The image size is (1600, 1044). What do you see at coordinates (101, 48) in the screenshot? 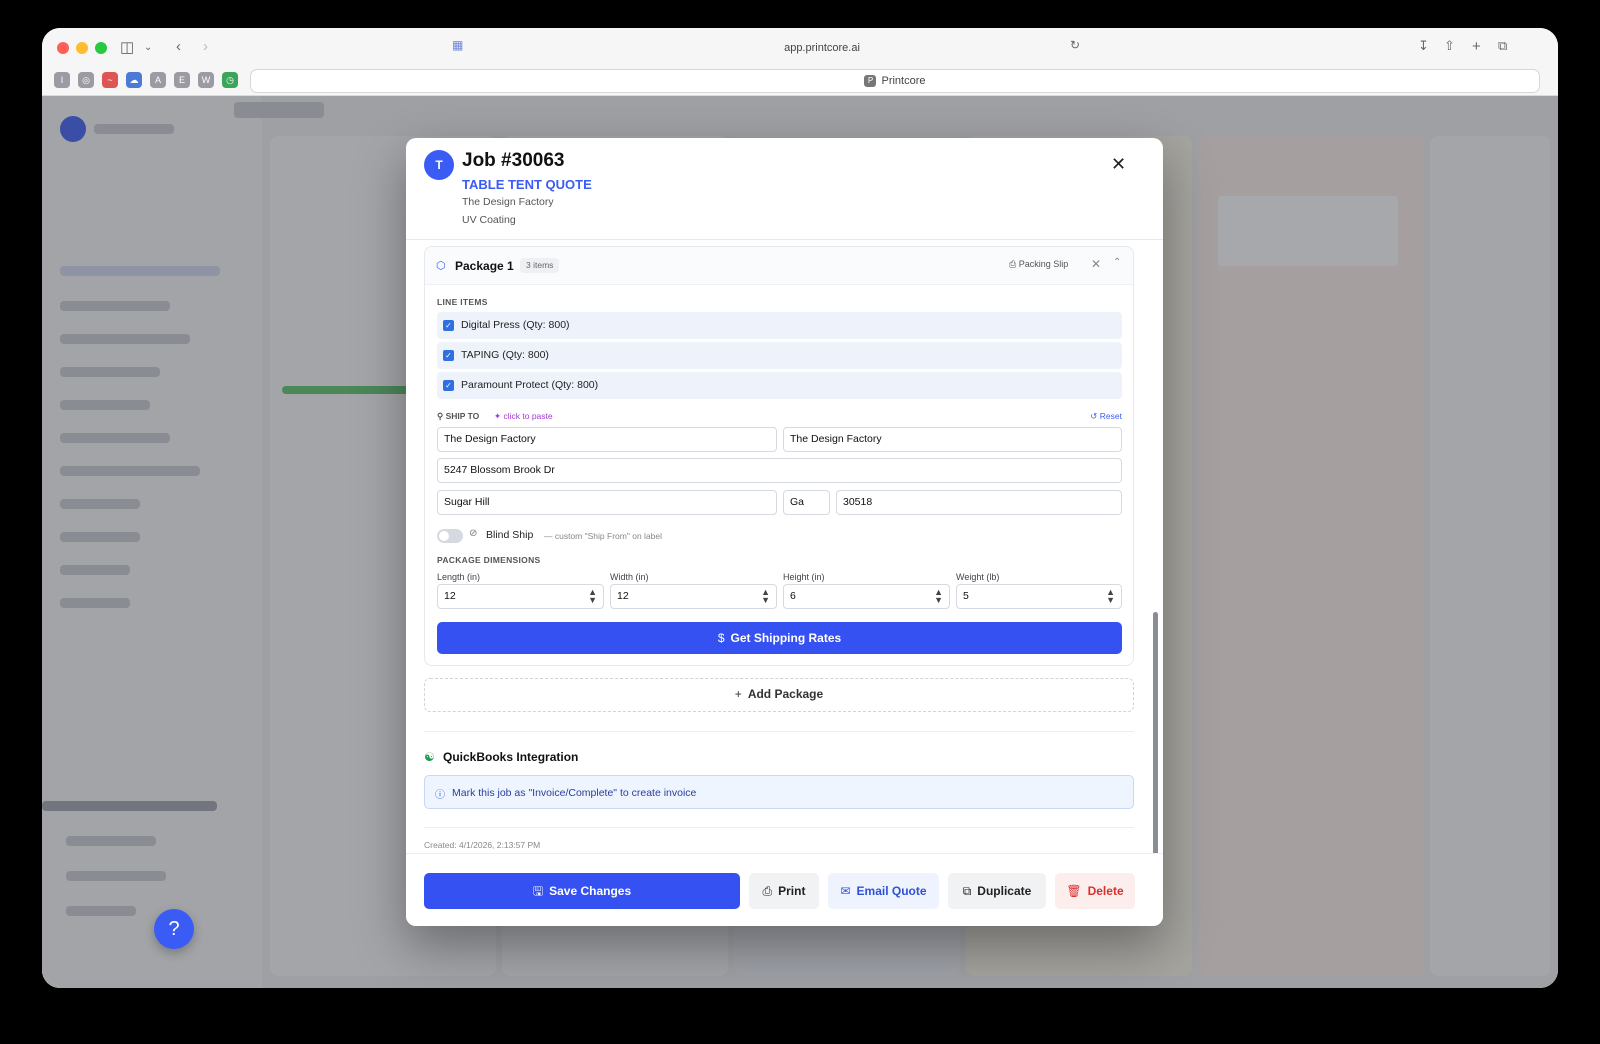
I see `maximize-window-button` at bounding box center [101, 48].